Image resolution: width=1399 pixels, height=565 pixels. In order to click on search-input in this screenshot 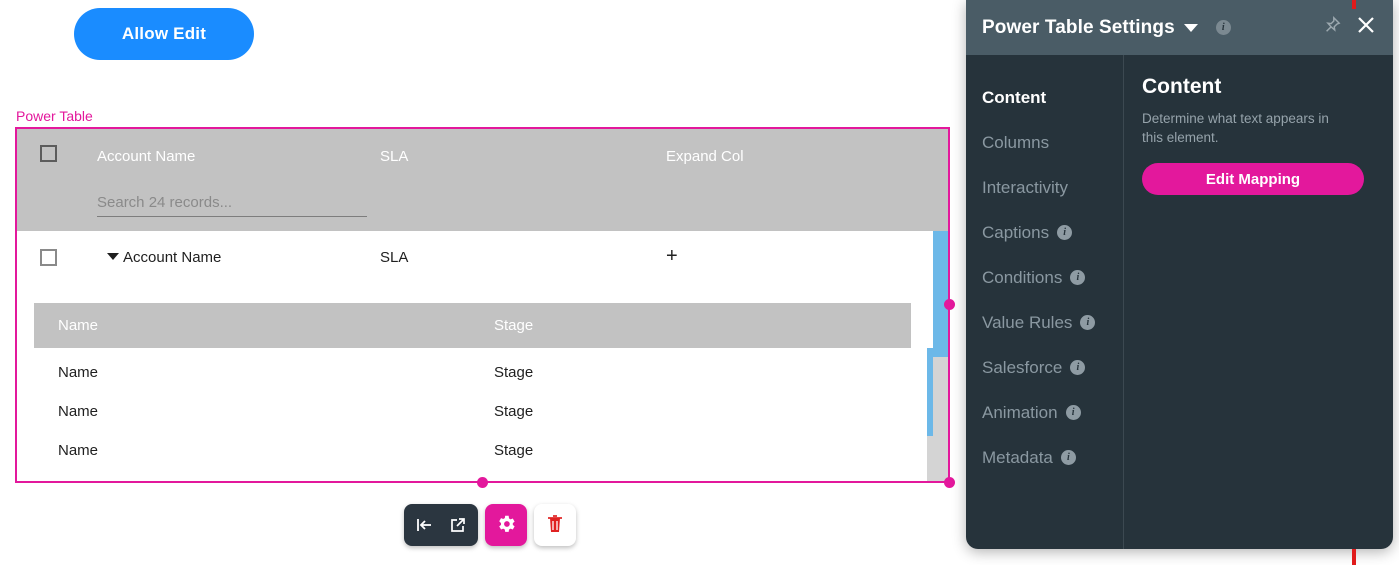, I will do `click(232, 203)`.